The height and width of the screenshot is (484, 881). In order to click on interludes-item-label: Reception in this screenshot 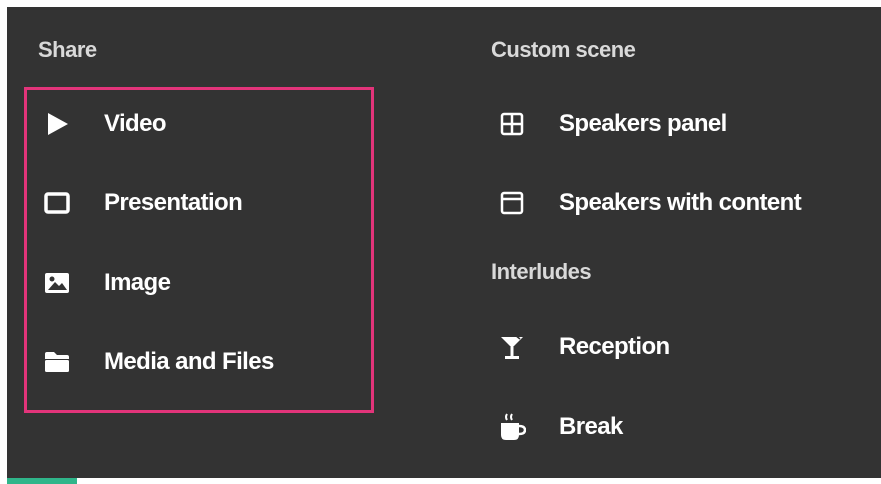, I will do `click(614, 346)`.